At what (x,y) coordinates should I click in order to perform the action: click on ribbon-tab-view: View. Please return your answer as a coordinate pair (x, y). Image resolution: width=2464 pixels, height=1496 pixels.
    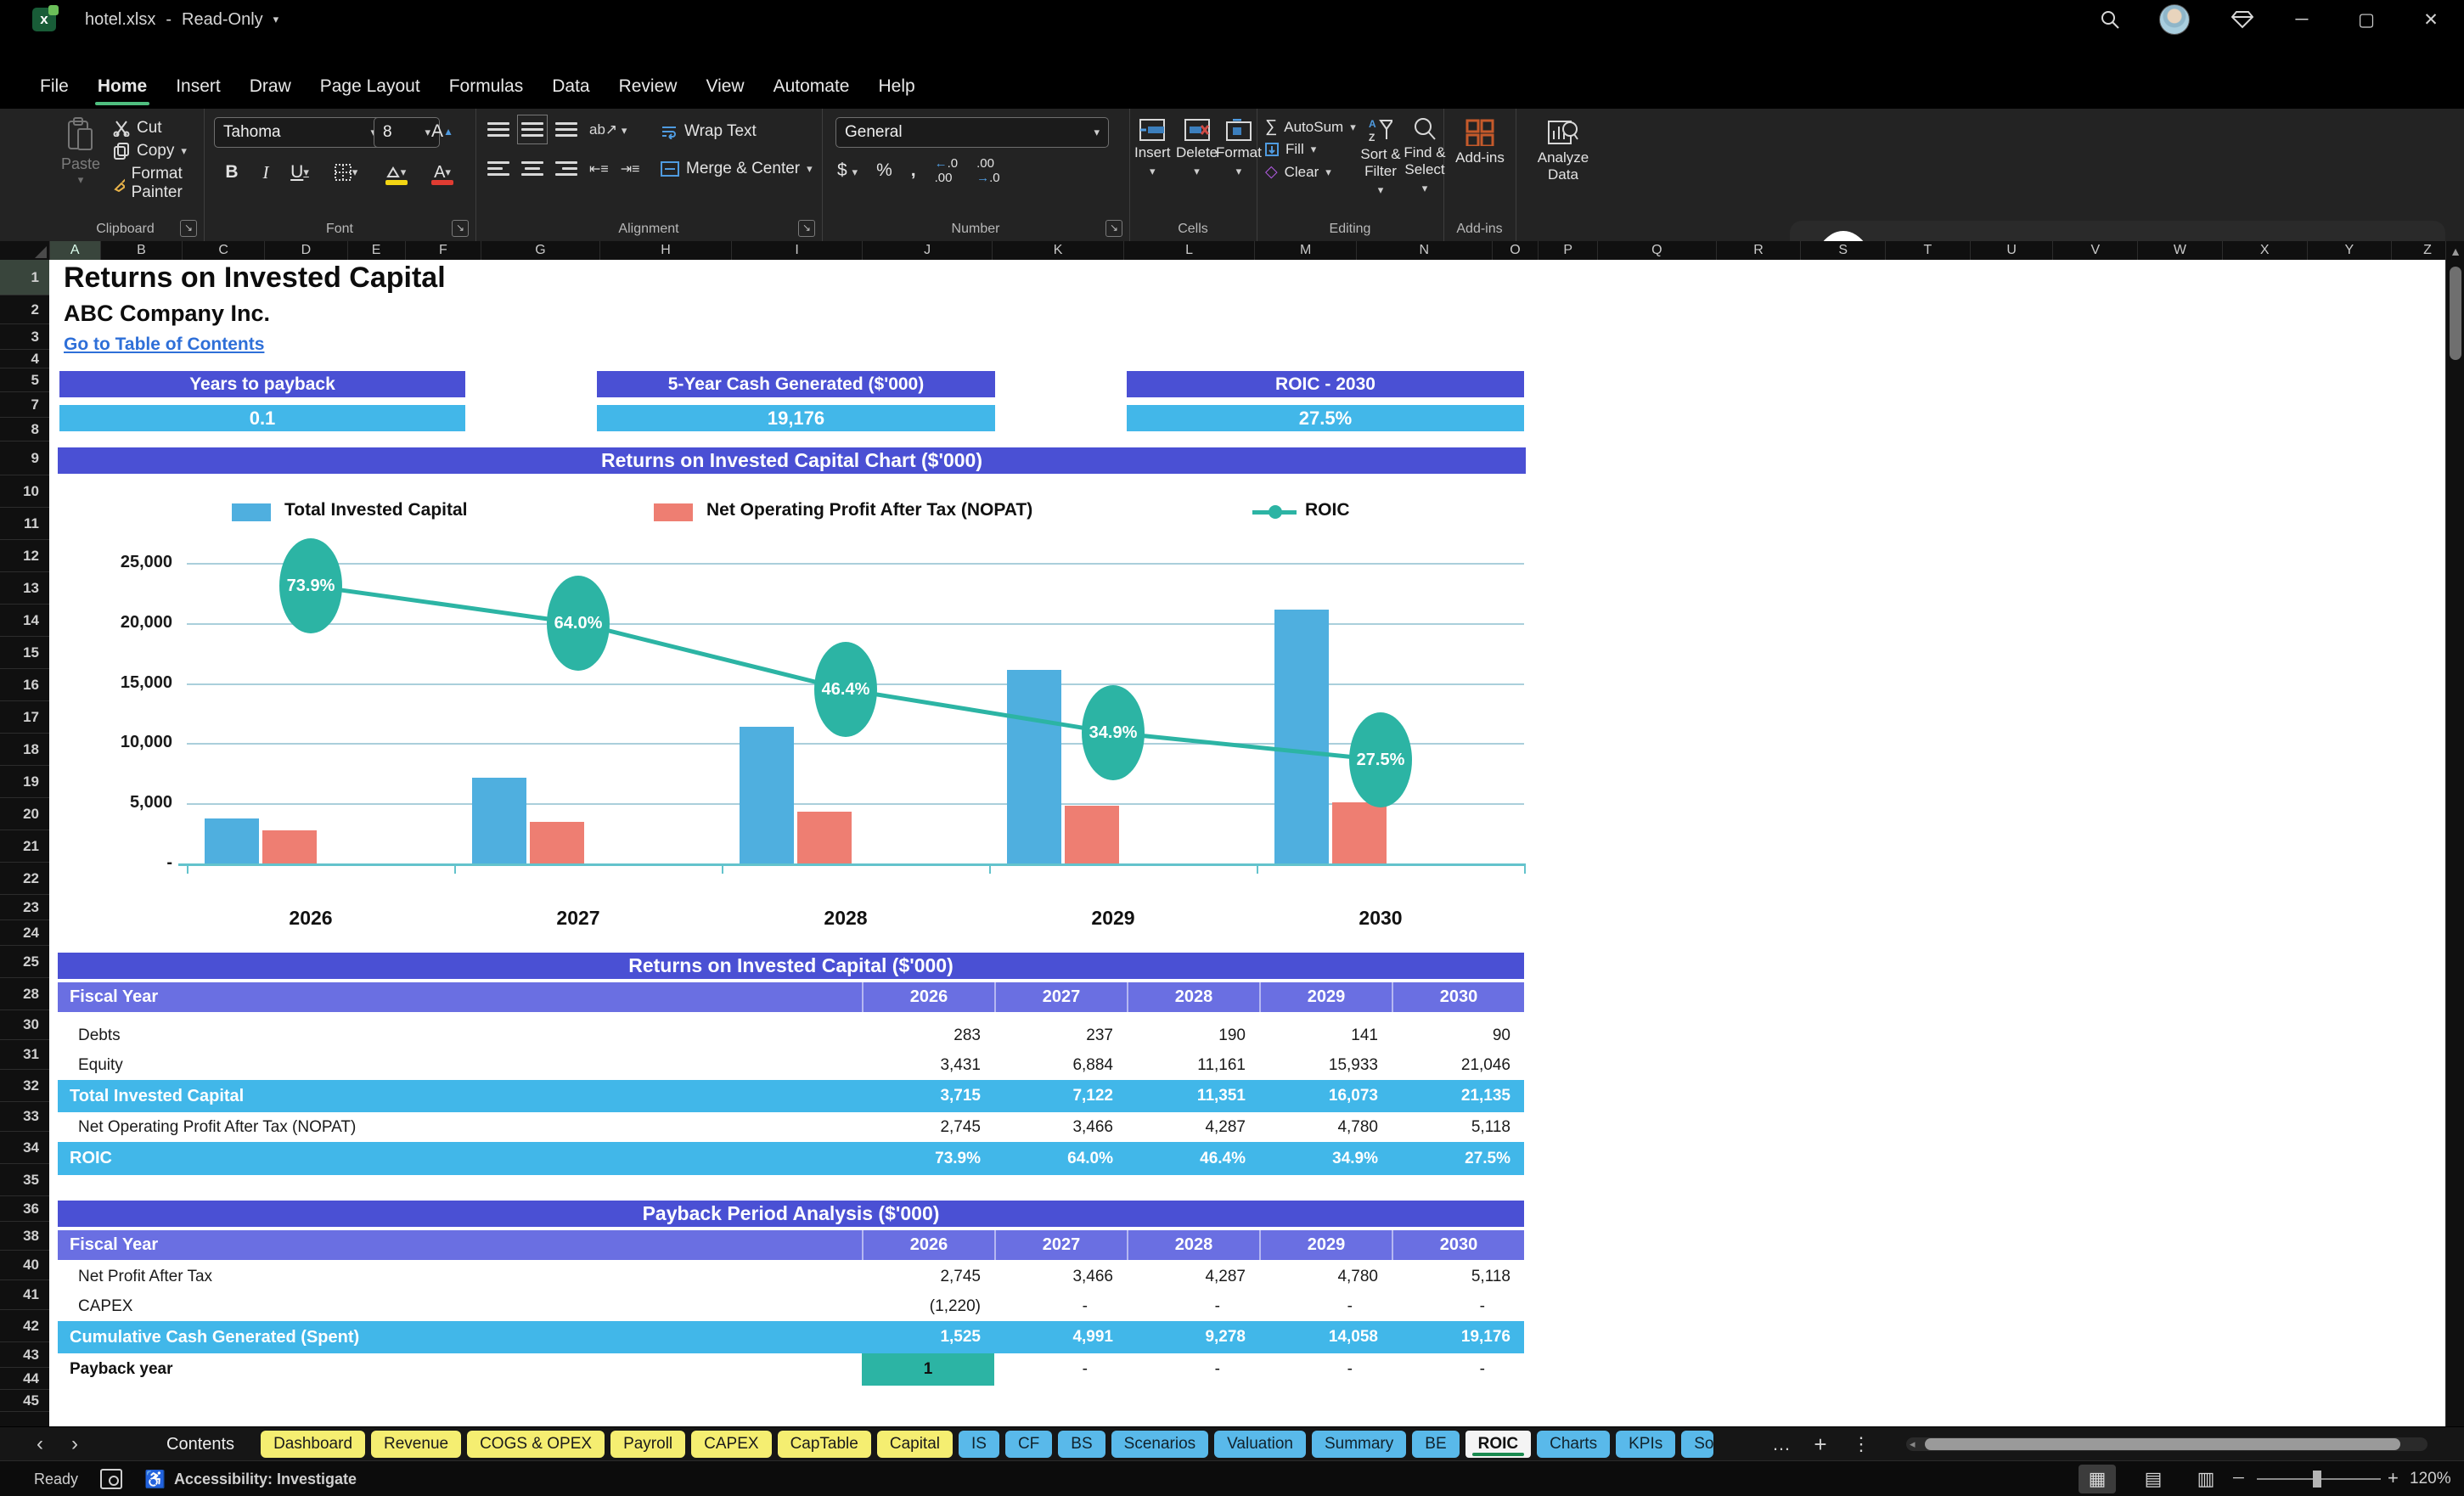
    Looking at the image, I should click on (724, 87).